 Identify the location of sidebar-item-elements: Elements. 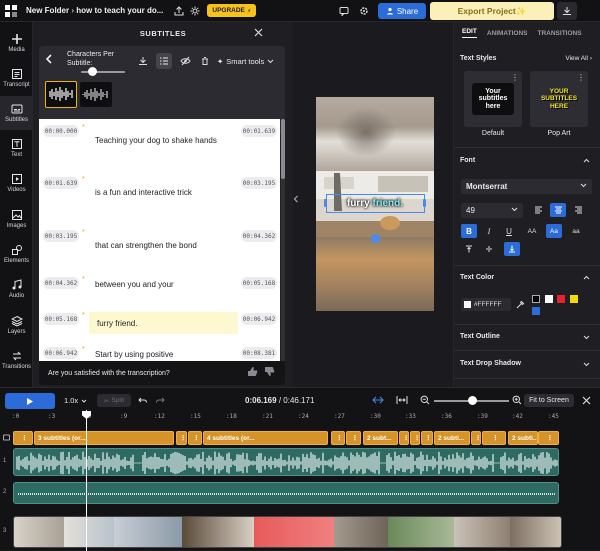
(16, 254).